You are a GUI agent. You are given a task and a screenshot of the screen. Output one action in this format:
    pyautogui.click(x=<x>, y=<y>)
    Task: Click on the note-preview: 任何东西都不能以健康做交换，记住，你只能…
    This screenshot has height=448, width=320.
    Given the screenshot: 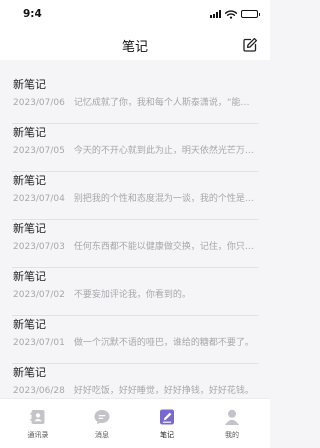 What is the action you would take?
    pyautogui.click(x=165, y=247)
    